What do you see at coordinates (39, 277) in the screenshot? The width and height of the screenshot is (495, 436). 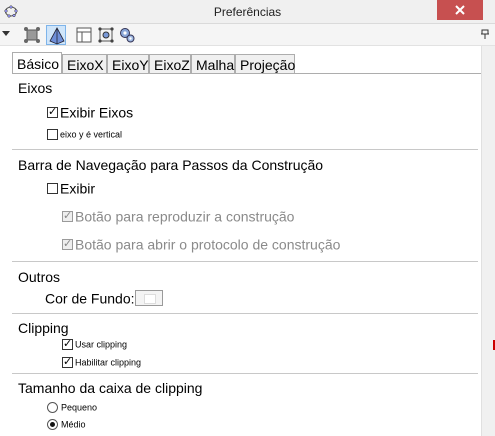 I see `section-title: Outros` at bounding box center [39, 277].